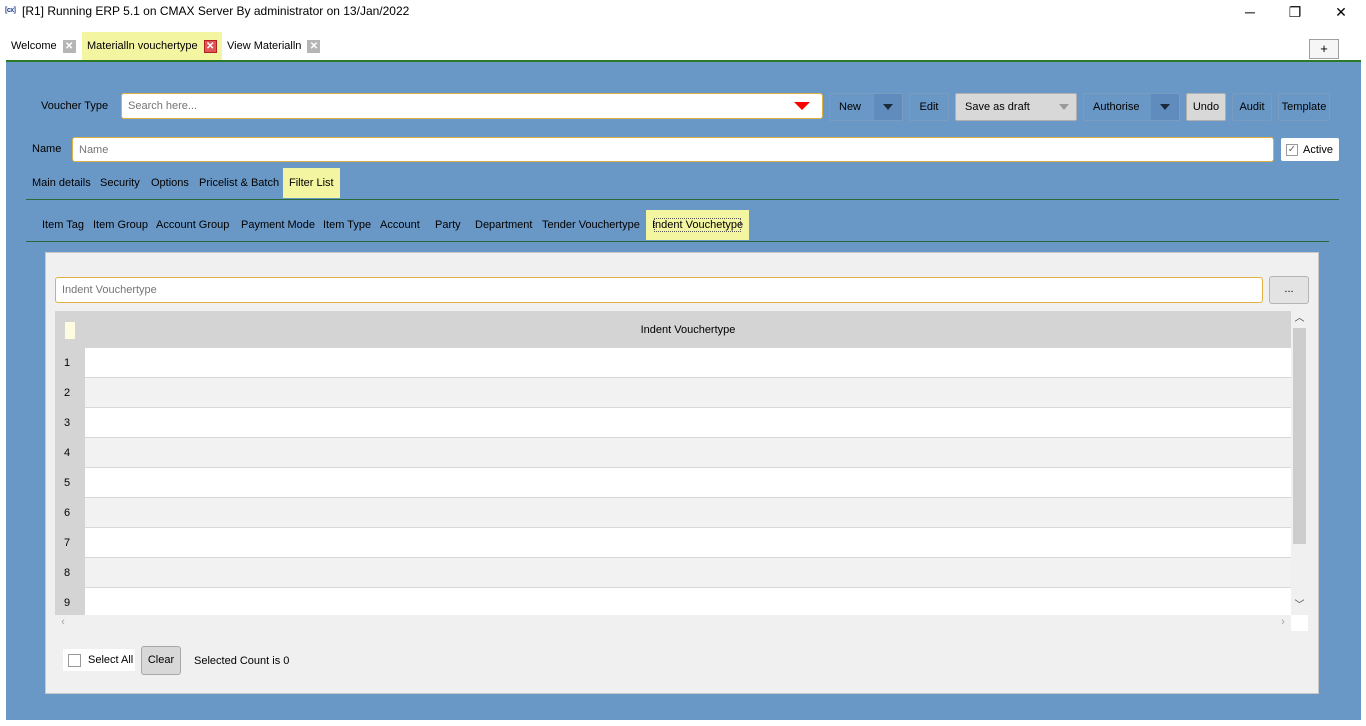  Describe the element at coordinates (929, 107) in the screenshot. I see `edit-button: Edit` at that location.